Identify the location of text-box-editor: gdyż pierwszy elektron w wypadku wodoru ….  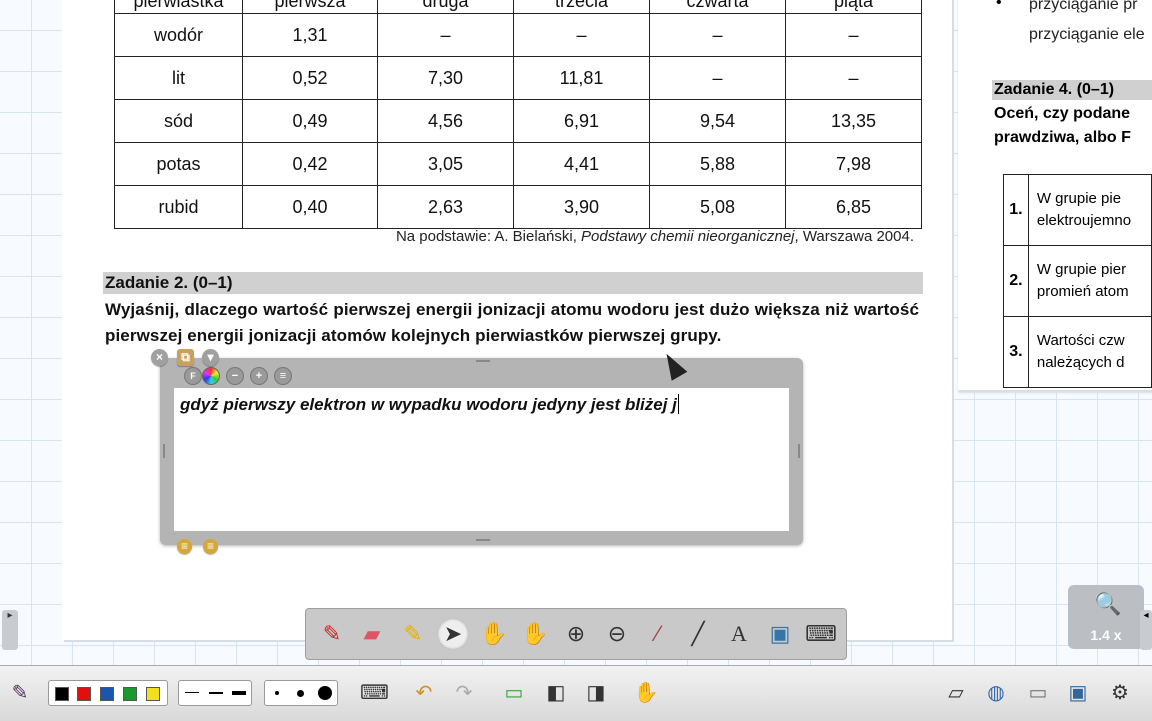
(481, 459).